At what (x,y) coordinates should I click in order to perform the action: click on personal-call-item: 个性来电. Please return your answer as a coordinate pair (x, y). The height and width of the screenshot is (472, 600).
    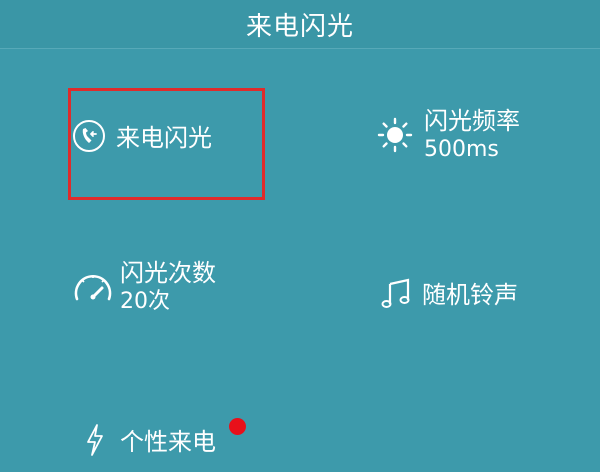
    Looking at the image, I should click on (150, 439).